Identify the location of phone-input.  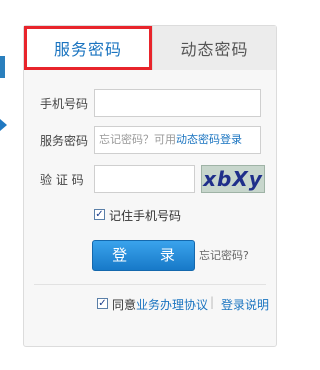
(177, 103).